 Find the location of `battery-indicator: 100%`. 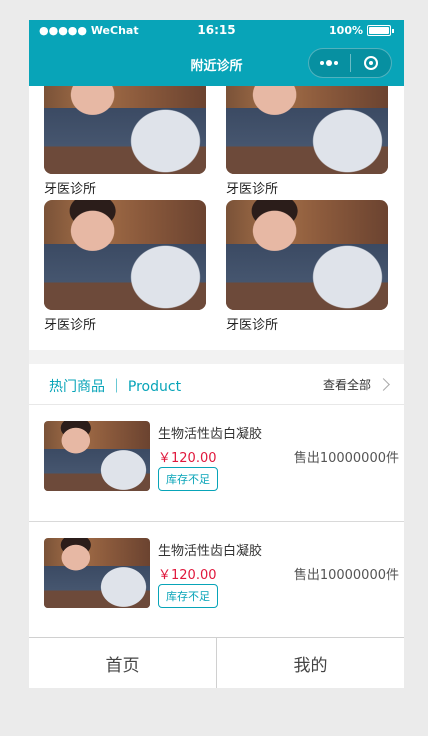

battery-indicator: 100% is located at coordinates (361, 30).